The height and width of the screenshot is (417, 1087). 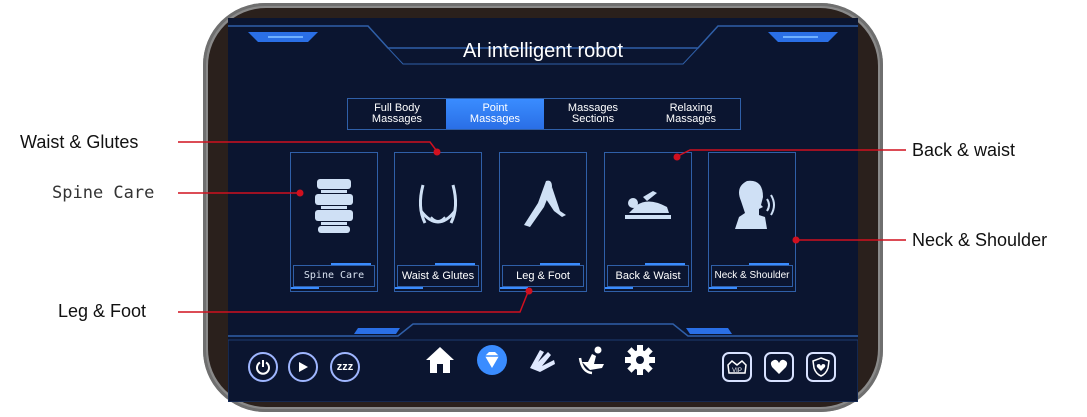 I want to click on callout-waist-glutes: Waist & Glutes, so click(x=79, y=142).